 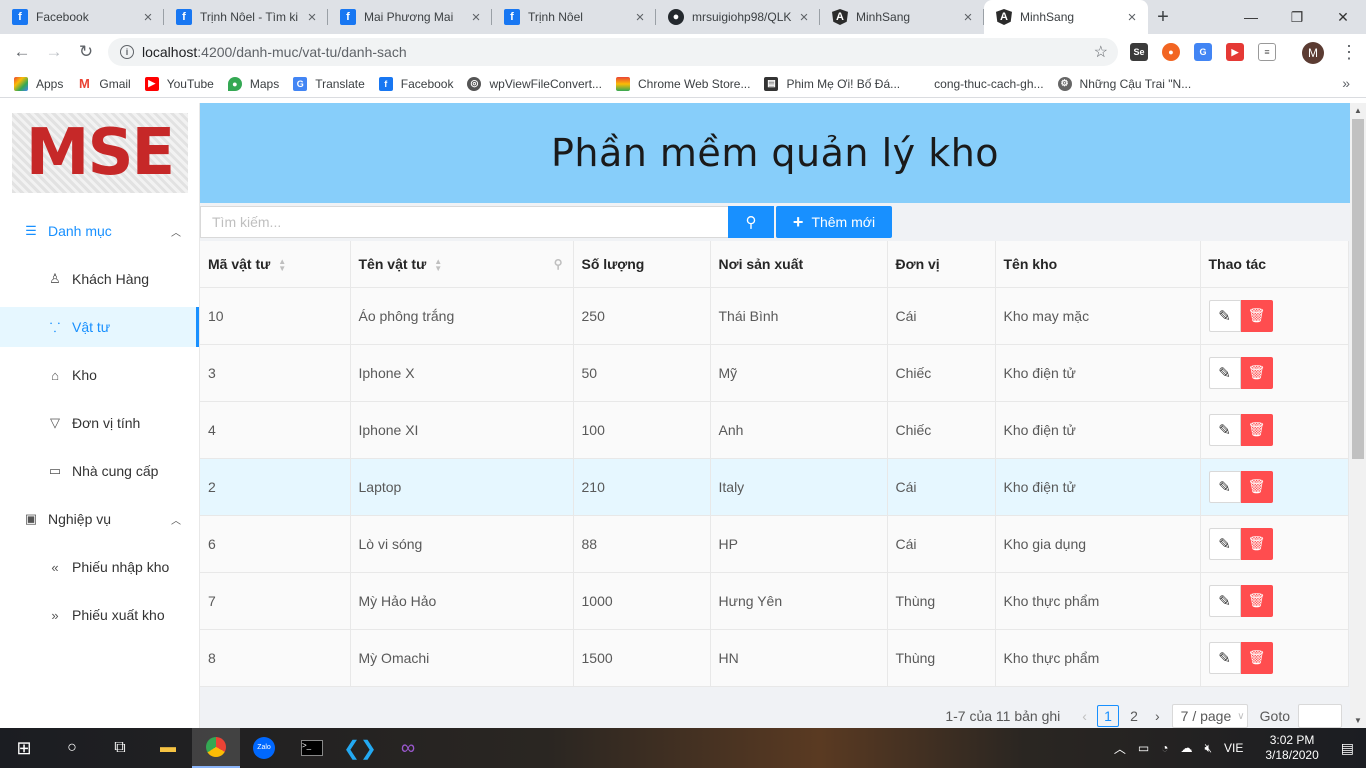 What do you see at coordinates (1297, 17) in the screenshot?
I see `restore-icon: ❐` at bounding box center [1297, 17].